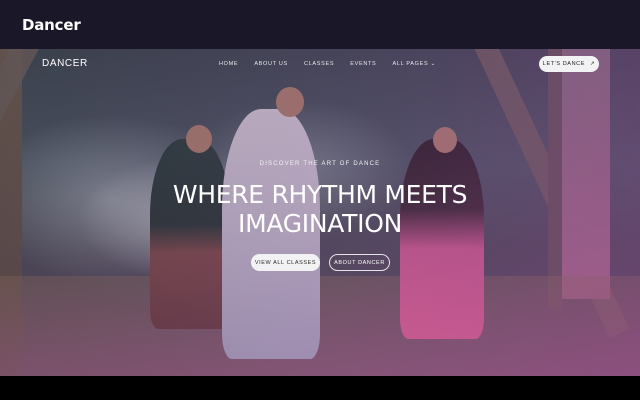  I want to click on lets-dance-label: LET'S DANCE, so click(563, 64).